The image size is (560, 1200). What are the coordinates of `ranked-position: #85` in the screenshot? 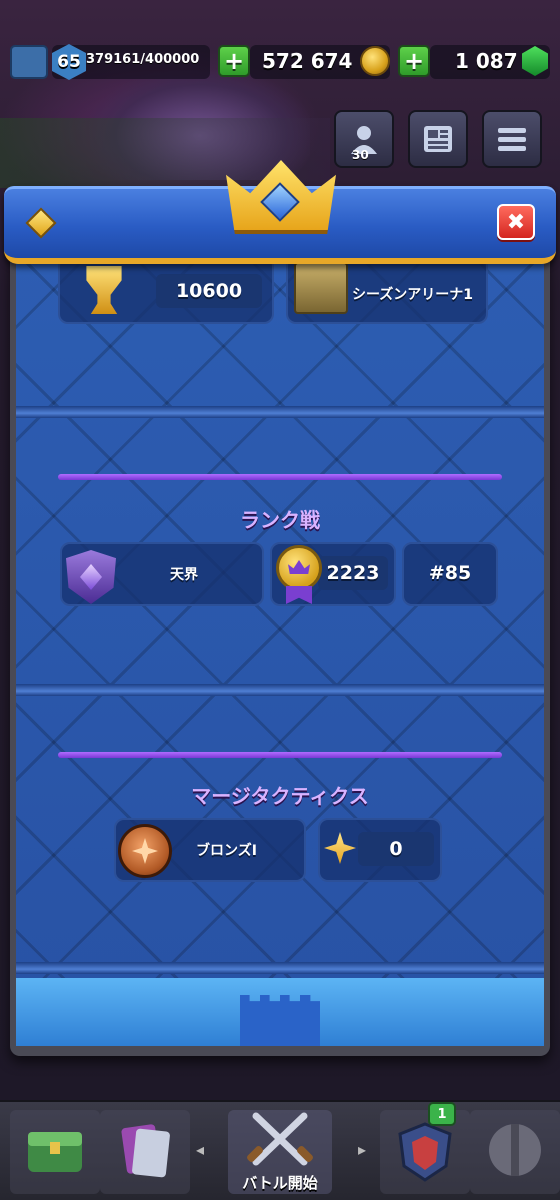 It's located at (450, 573).